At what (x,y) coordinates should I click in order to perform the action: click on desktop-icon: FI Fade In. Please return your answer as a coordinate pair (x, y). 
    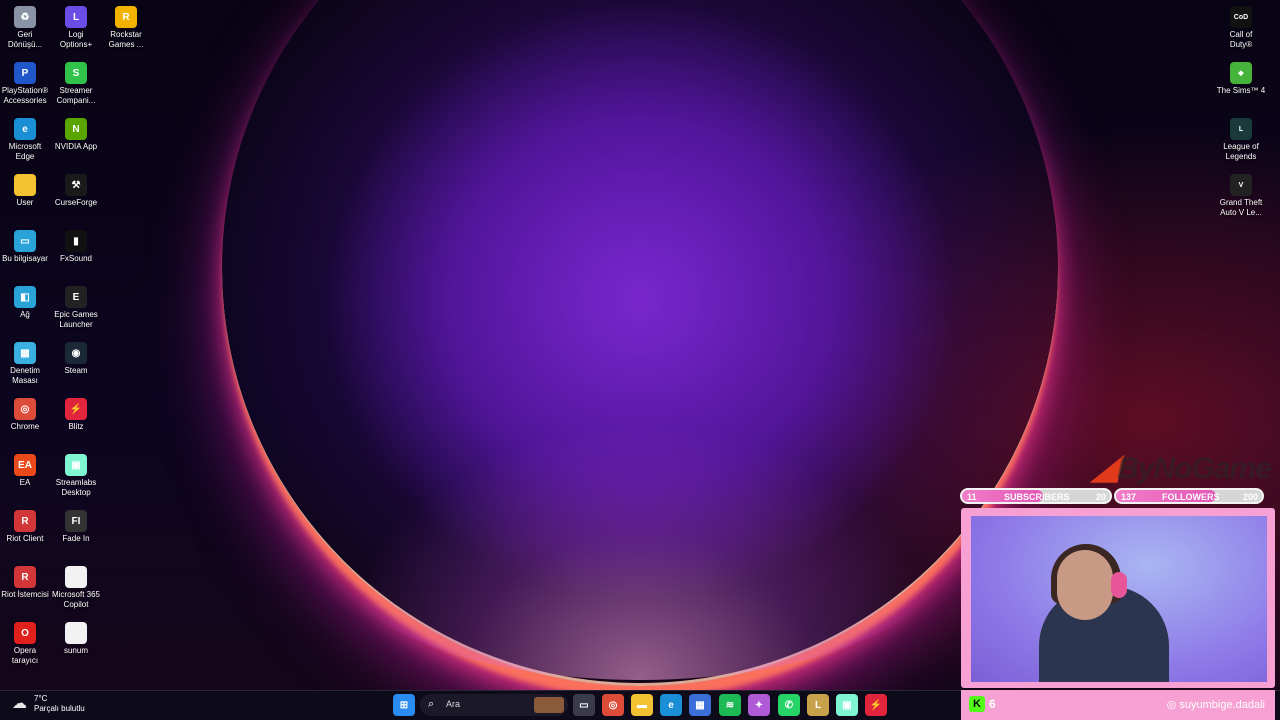
    Looking at the image, I should click on (76, 524).